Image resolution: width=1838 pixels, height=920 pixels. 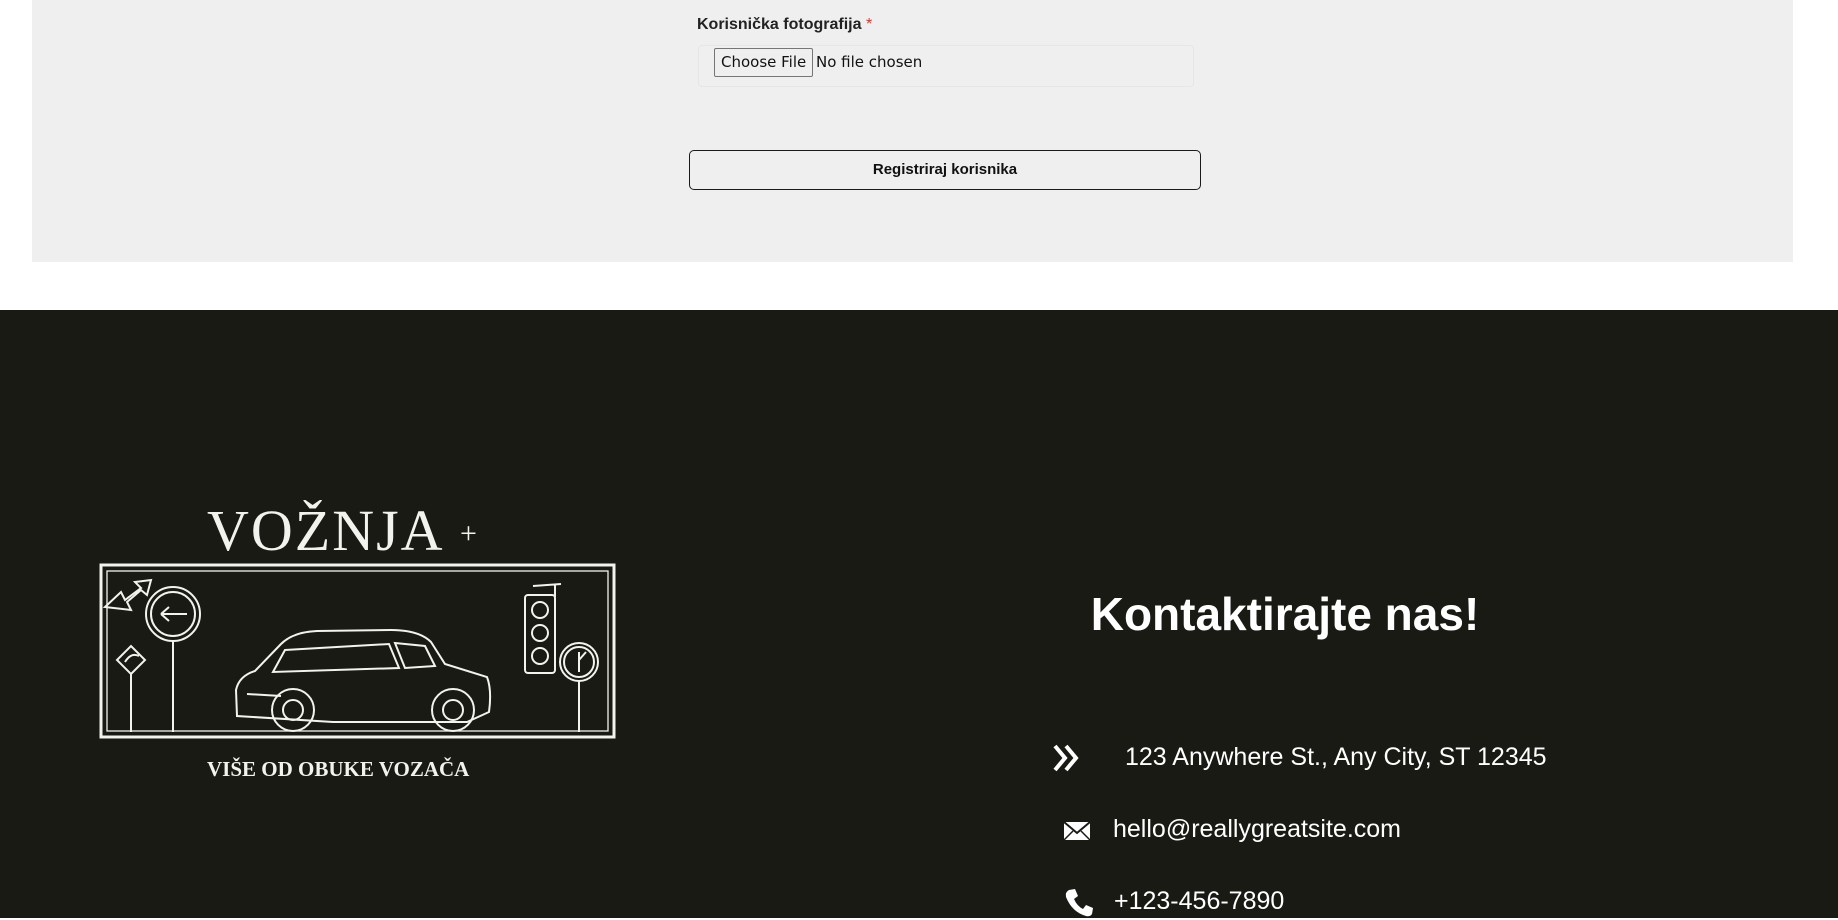 I want to click on required-asterisk: *, so click(x=869, y=24).